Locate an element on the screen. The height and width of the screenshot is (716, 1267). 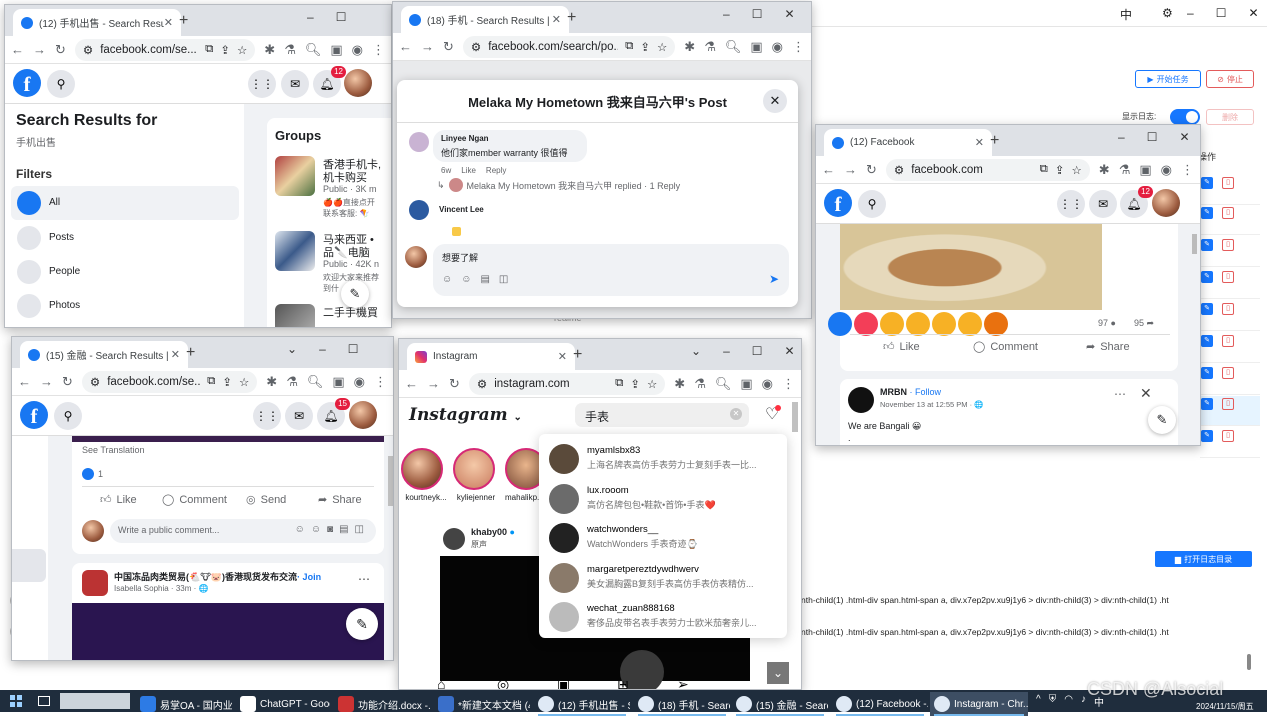
wow-reaction-icon is located at coordinates (944, 324).